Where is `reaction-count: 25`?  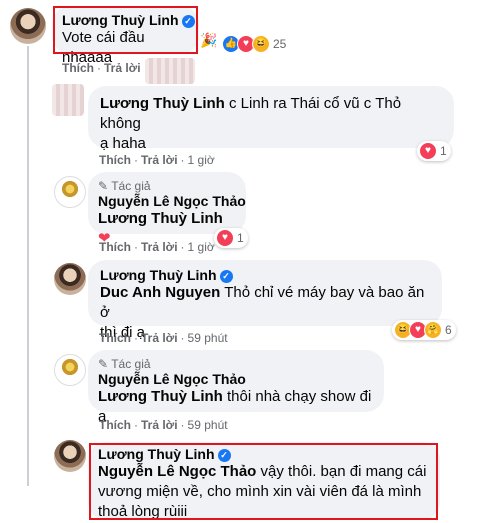
reaction-count: 25 is located at coordinates (280, 44).